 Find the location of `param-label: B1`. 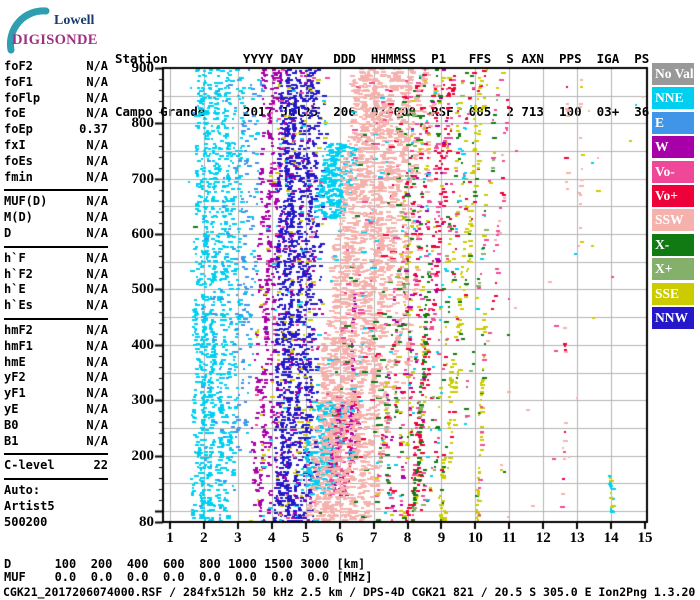

param-label: B1 is located at coordinates (11, 440).